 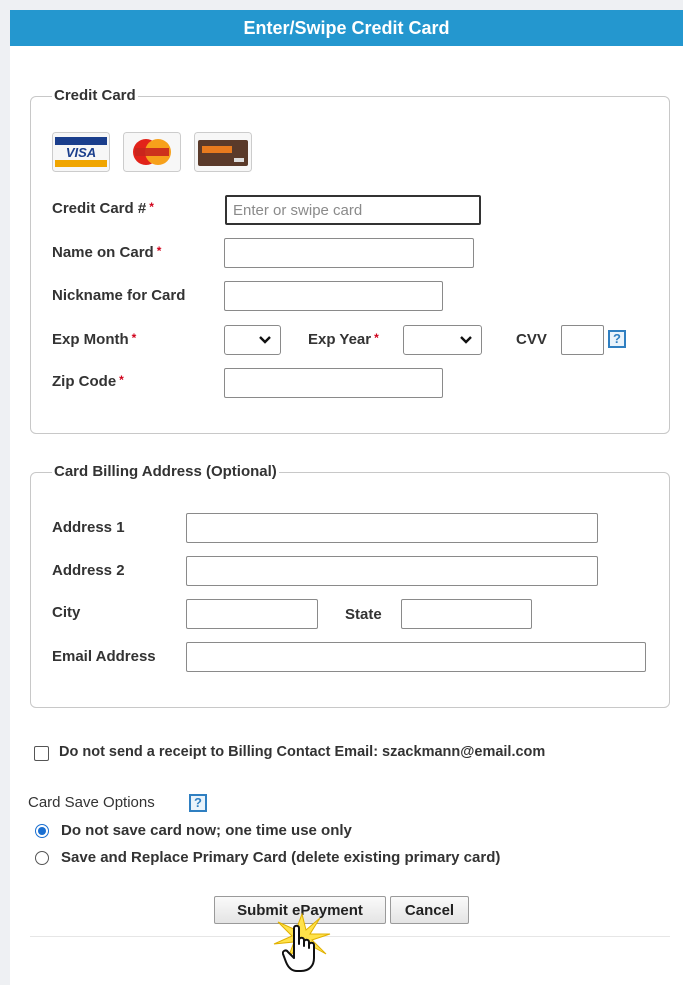 I want to click on exp-year-label: Exp Year *, so click(x=343, y=339).